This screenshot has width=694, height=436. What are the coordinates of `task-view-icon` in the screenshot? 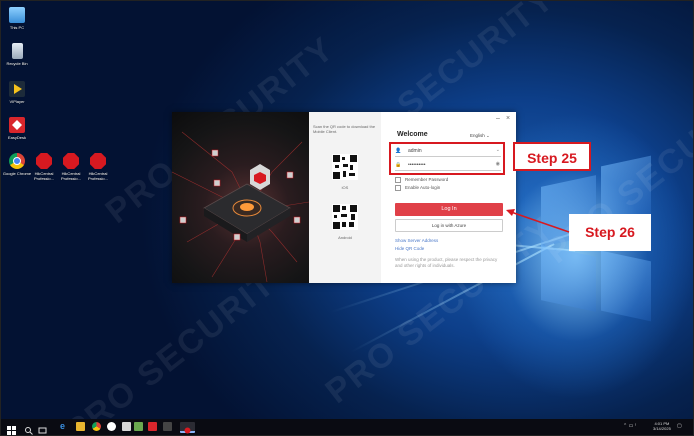 It's located at (42, 428).